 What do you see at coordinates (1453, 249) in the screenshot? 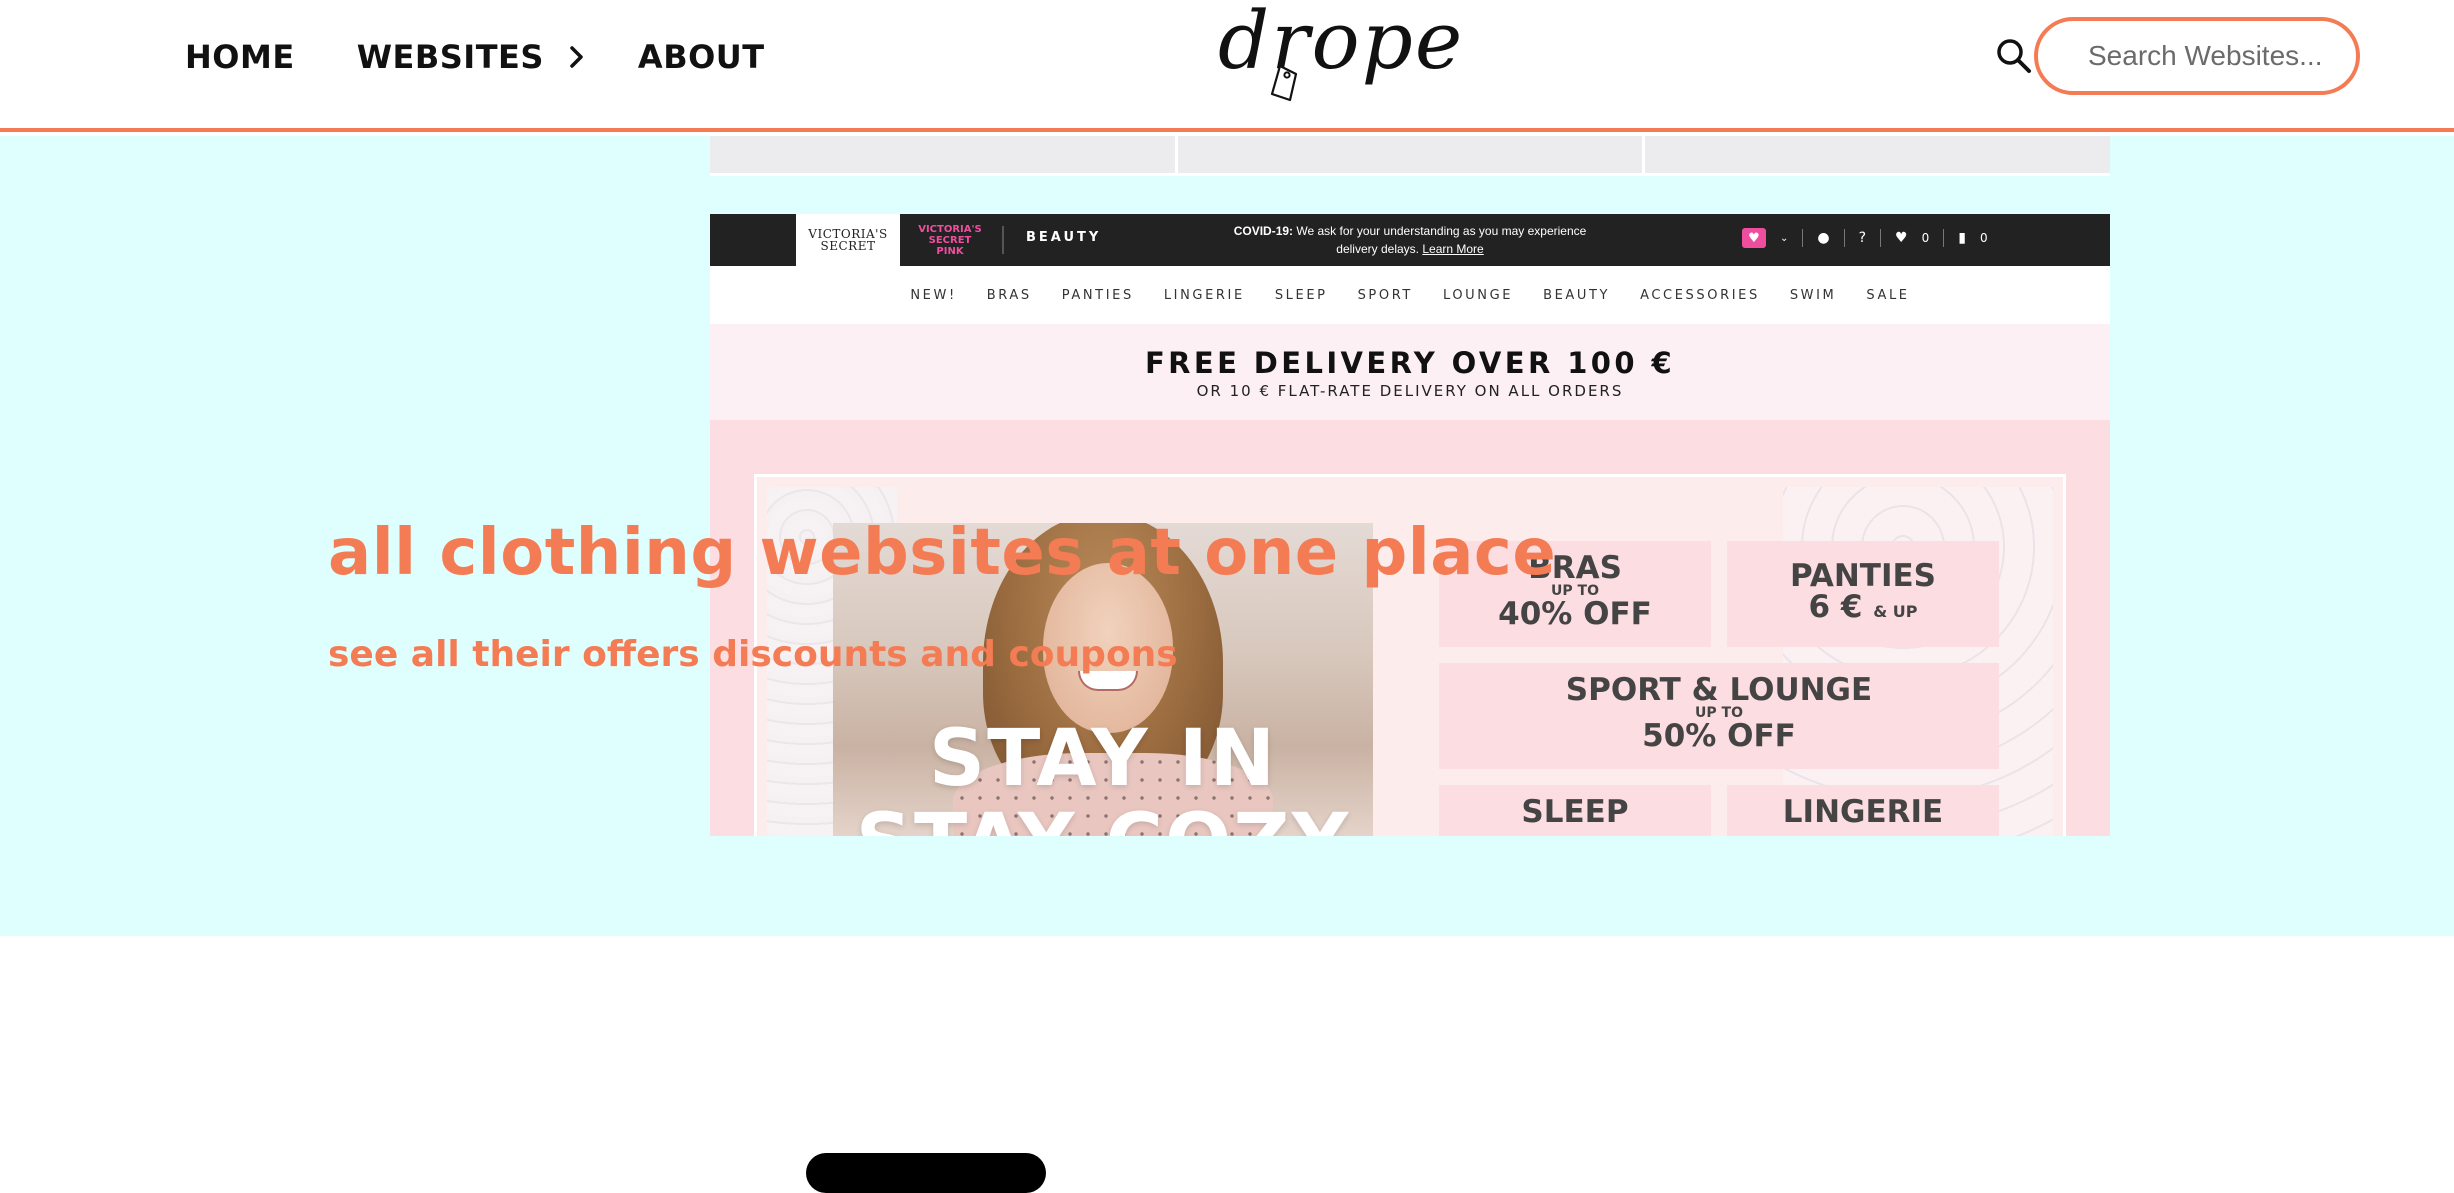
I see `preview-covid-link: Learn More` at bounding box center [1453, 249].